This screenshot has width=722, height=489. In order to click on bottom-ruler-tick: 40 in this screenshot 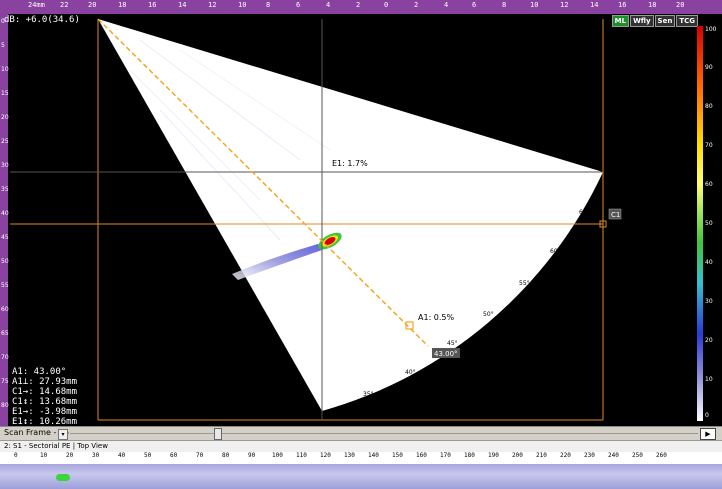, I will do `click(122, 455)`.